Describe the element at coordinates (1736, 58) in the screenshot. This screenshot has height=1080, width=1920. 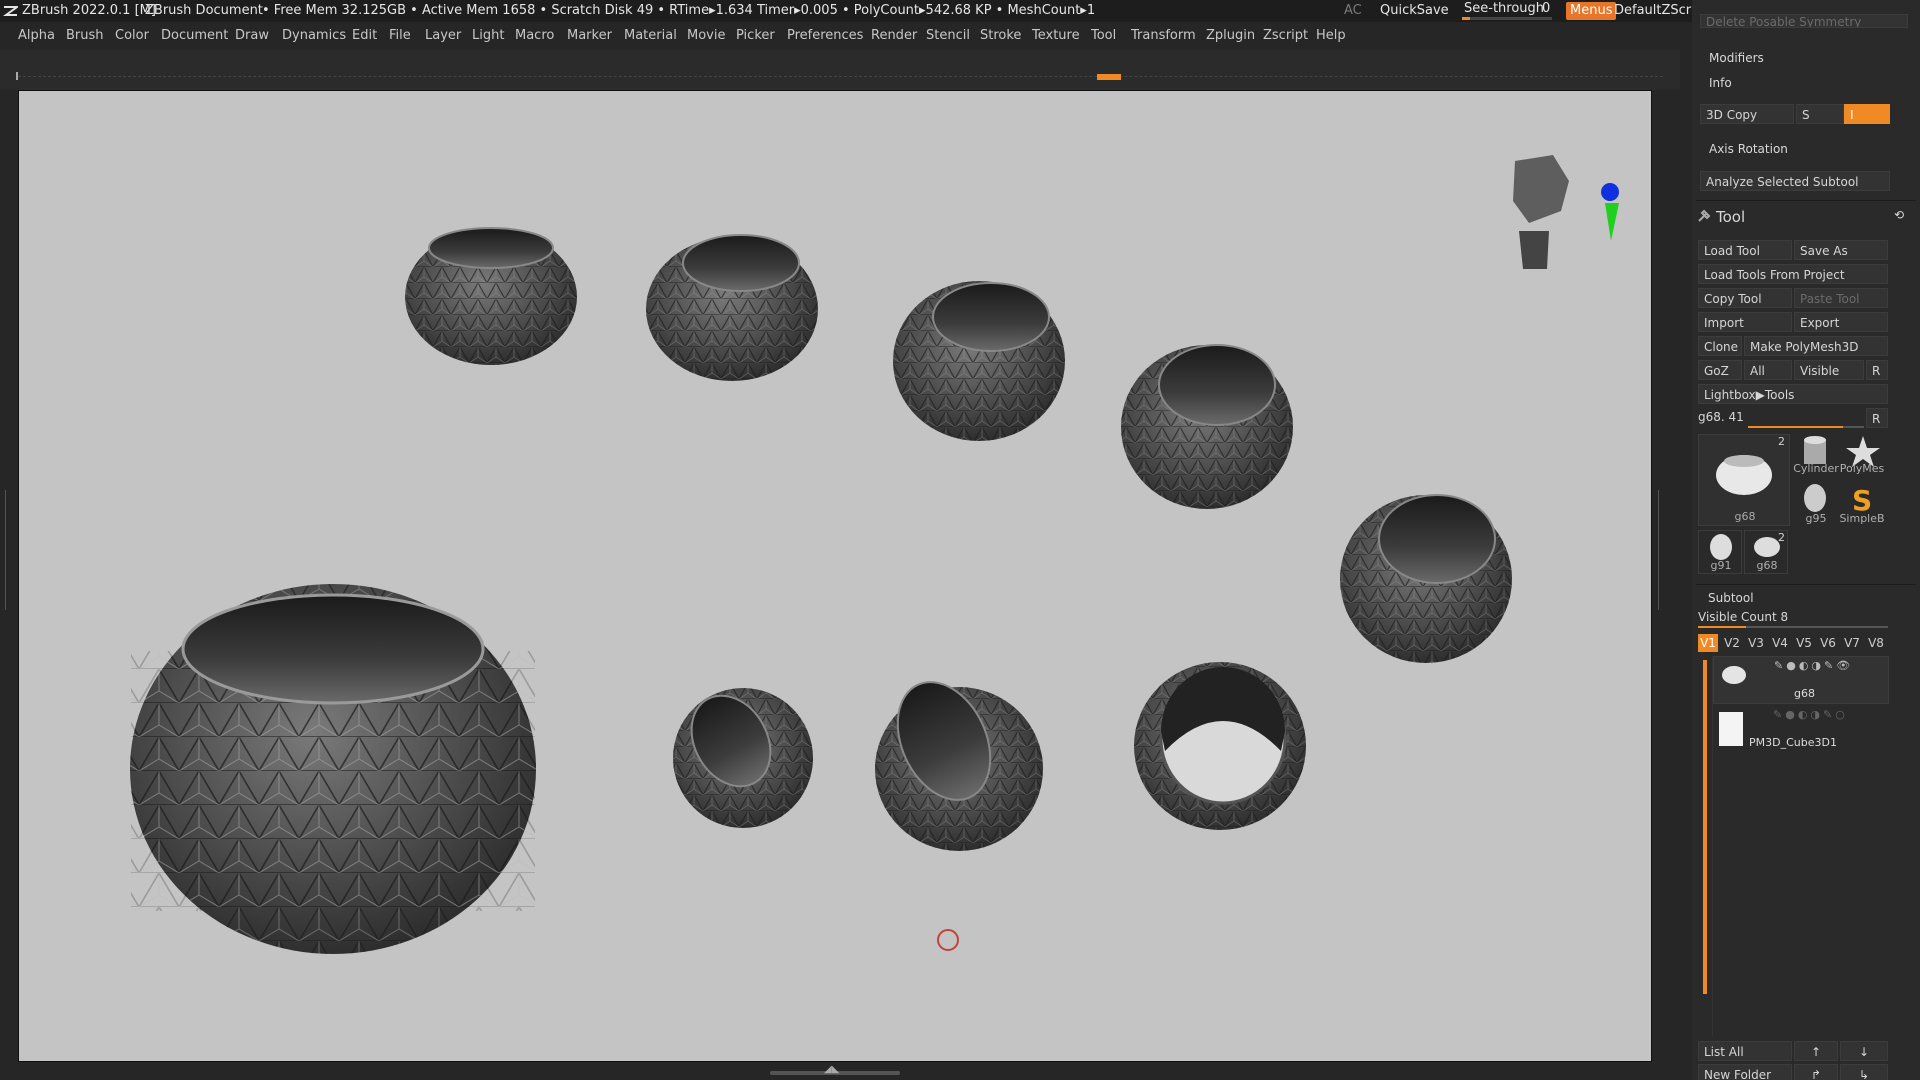
I see `modifiers-header: Modifiers` at that location.